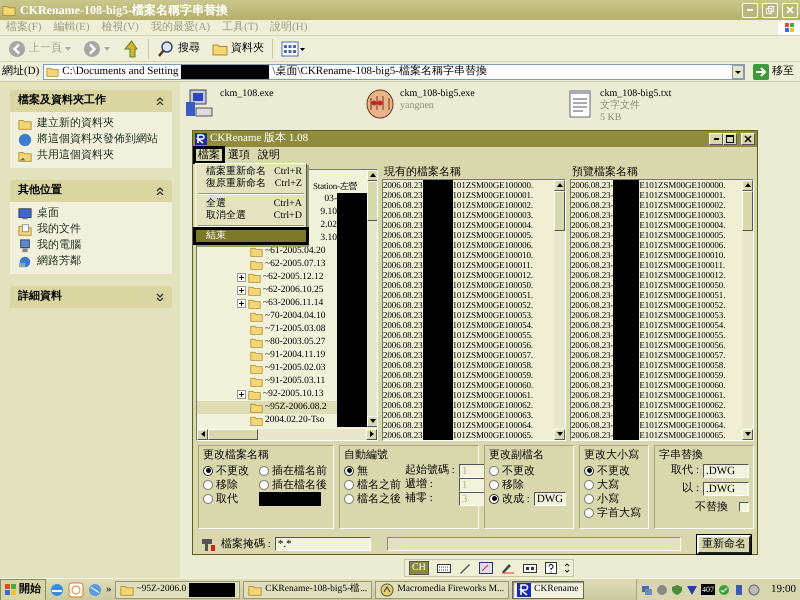 The image size is (800, 600). What do you see at coordinates (160, 297) in the screenshot?
I see `expand-chevron-icon` at bounding box center [160, 297].